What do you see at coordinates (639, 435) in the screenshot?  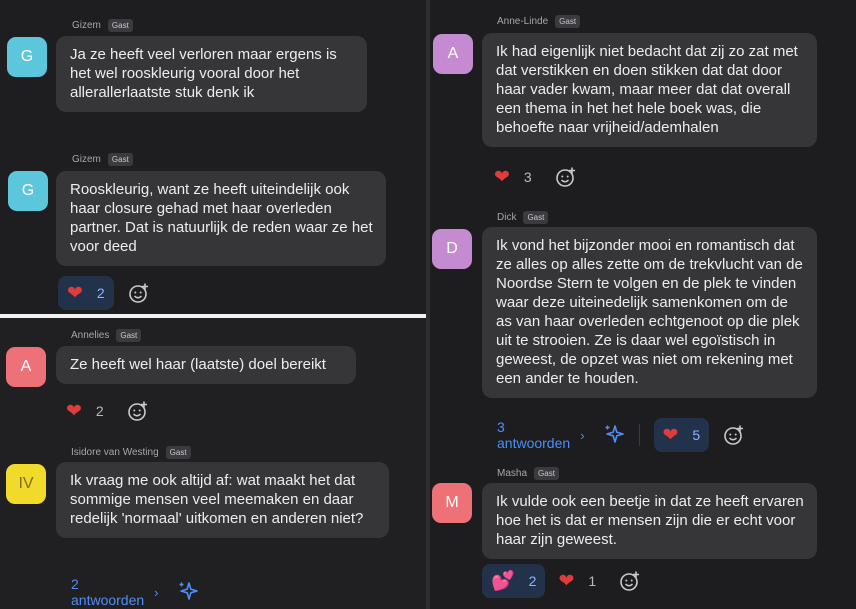 I see `divider` at bounding box center [639, 435].